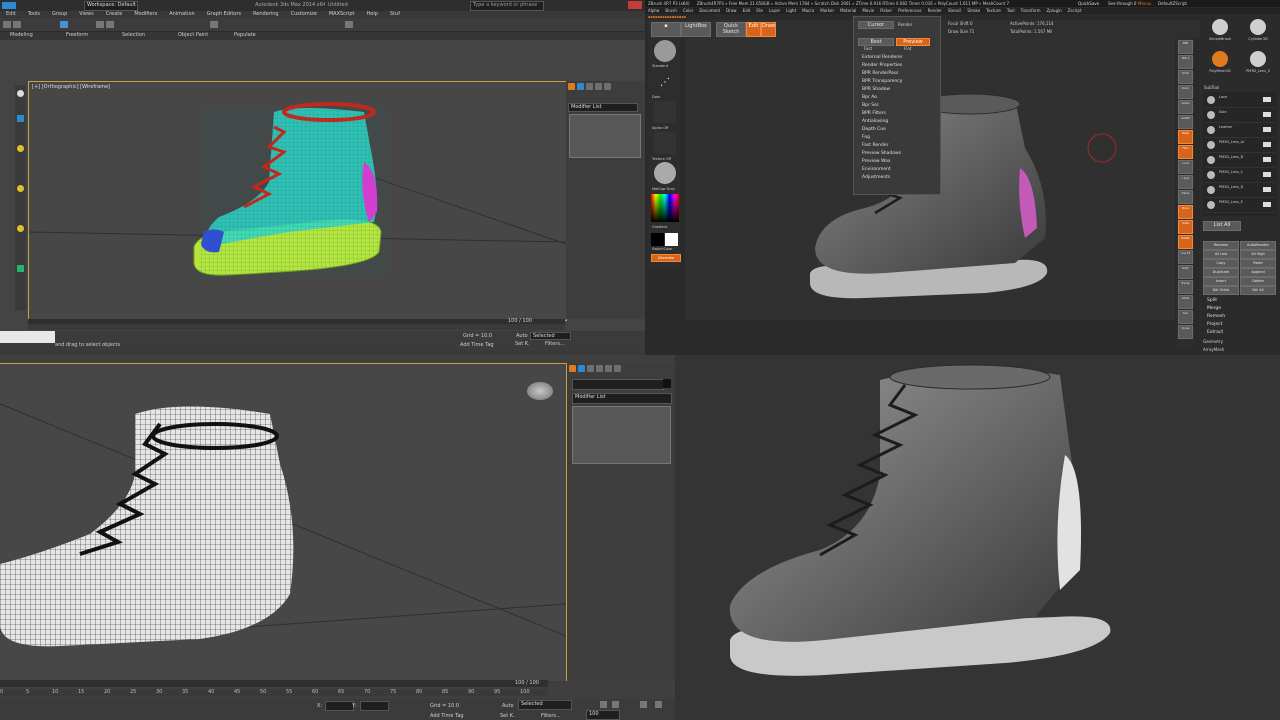 This screenshot has width=1280, height=720. Describe the element at coordinates (1258, 263) in the screenshot. I see `subtool-op-button: Paste` at that location.